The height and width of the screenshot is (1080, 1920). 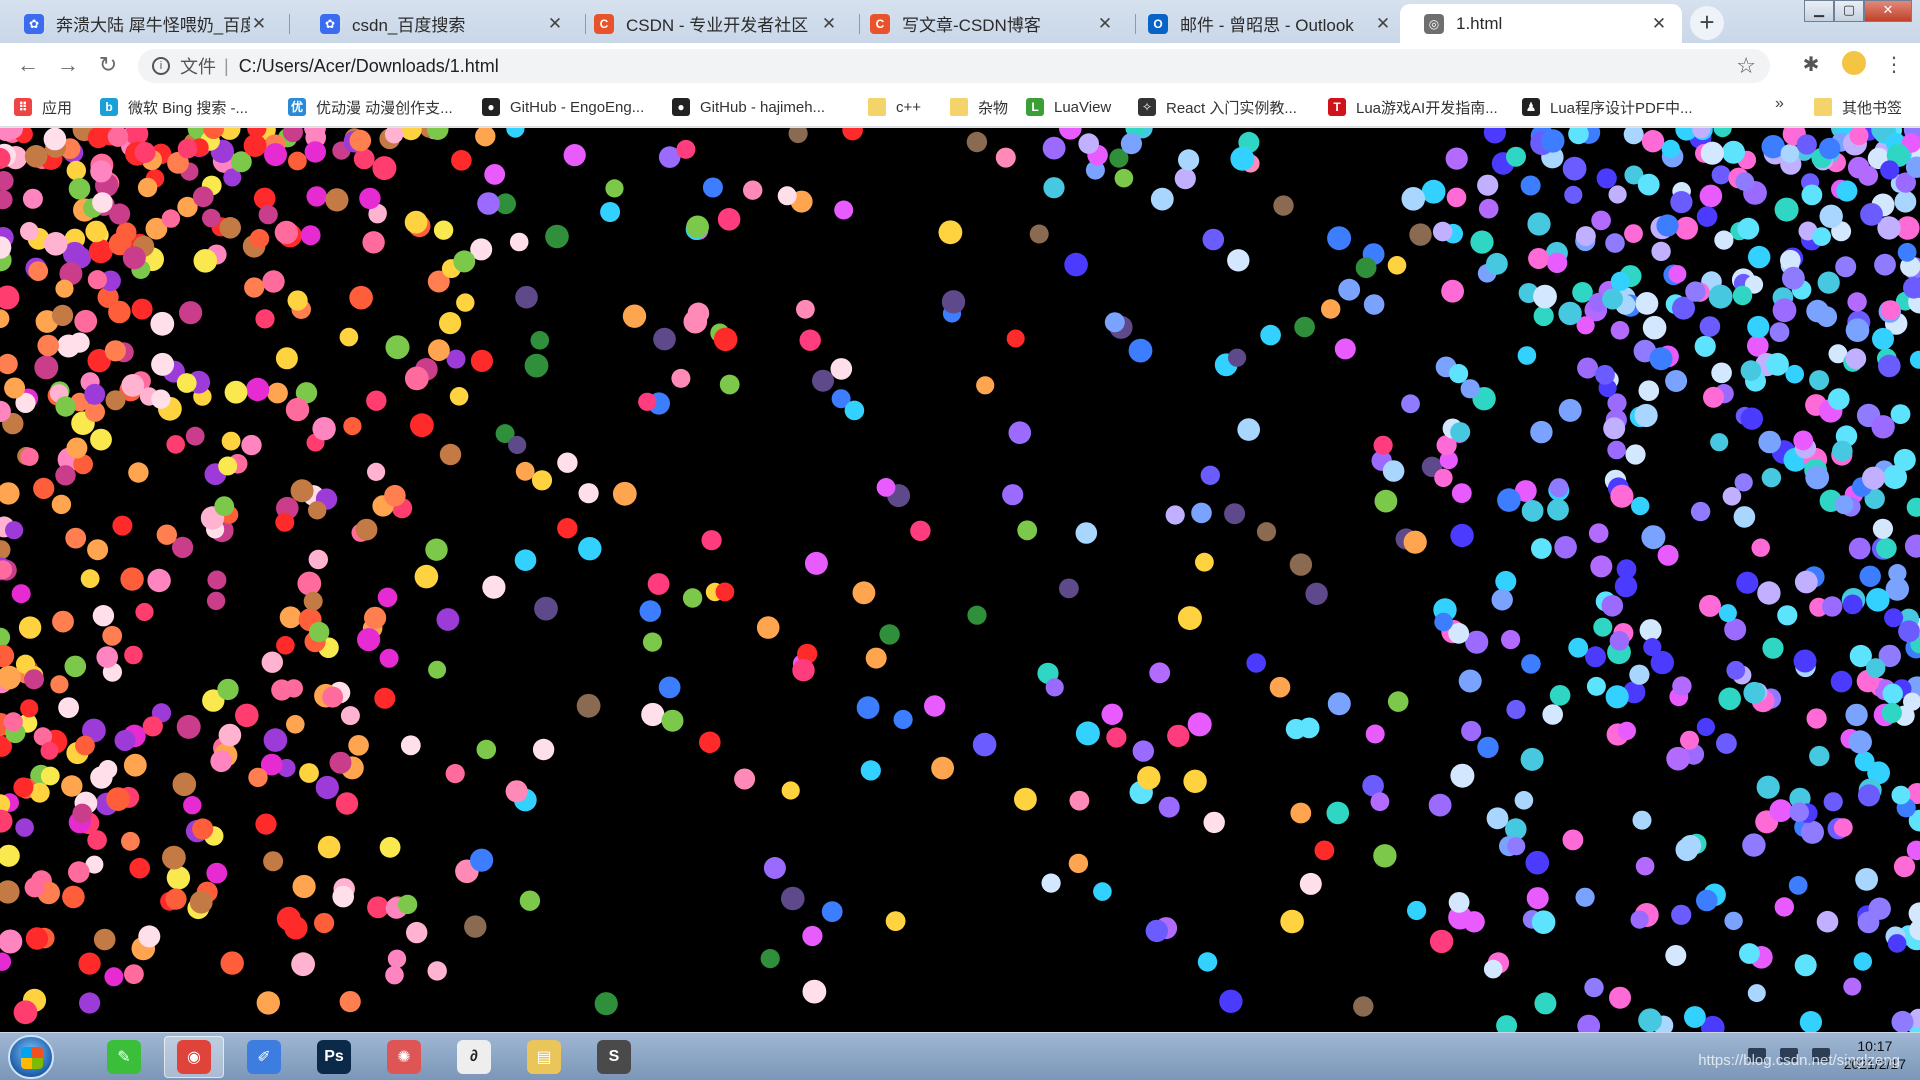 What do you see at coordinates (1746, 66) in the screenshot?
I see `bookmark-star-icon: ☆` at bounding box center [1746, 66].